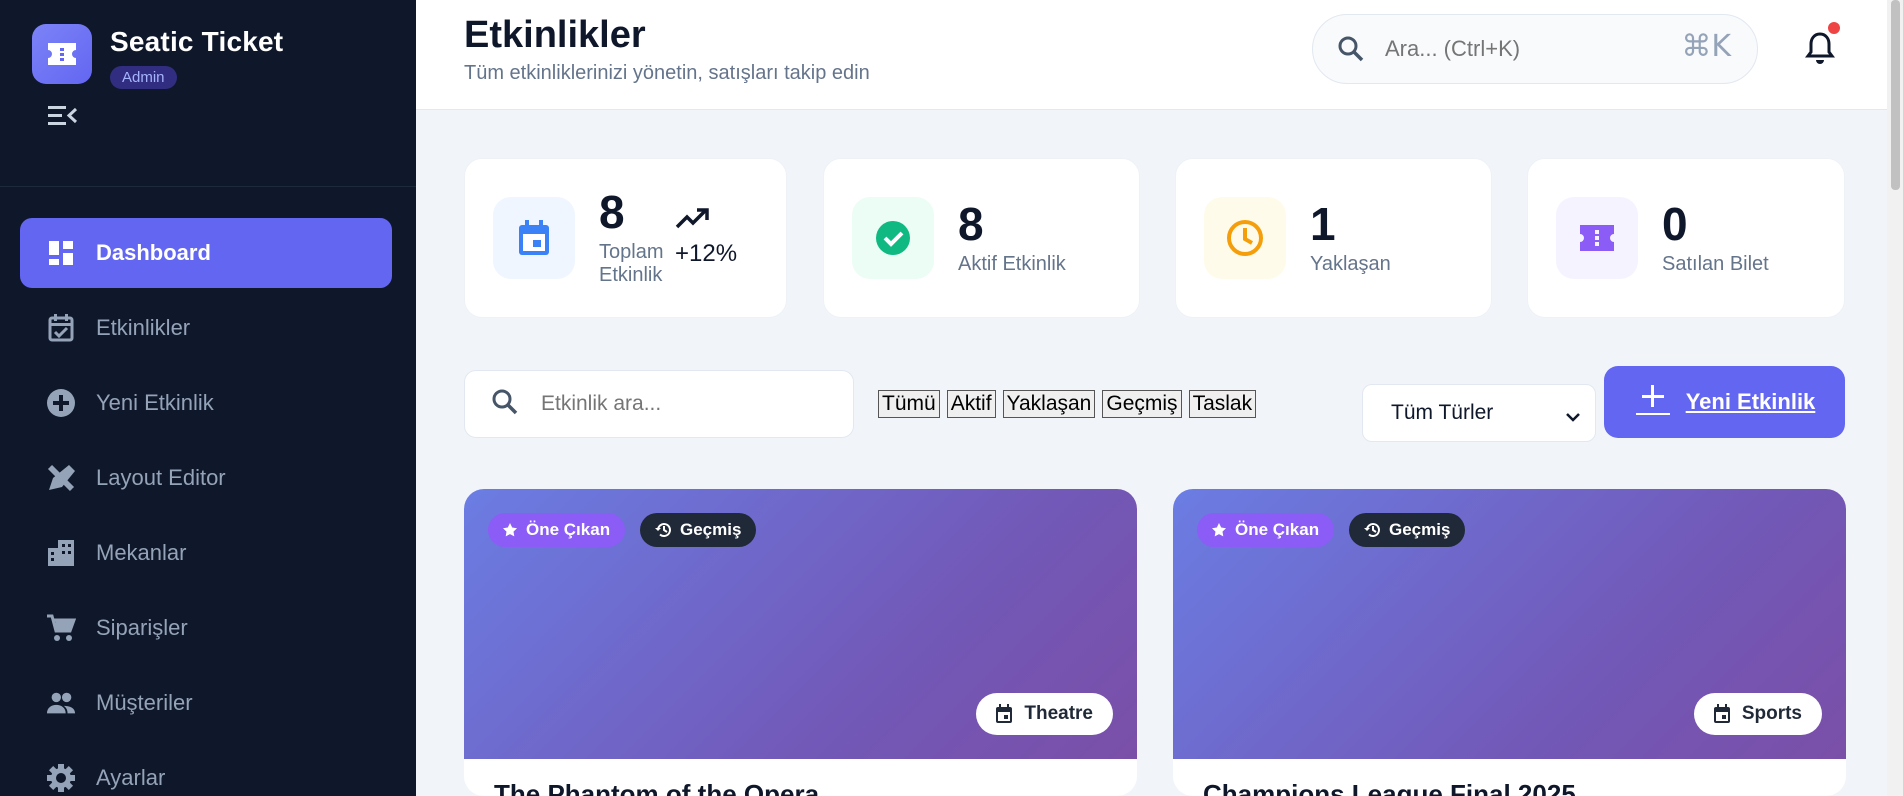 Image resolution: width=1903 pixels, height=796 pixels. I want to click on notification-bell-icon, so click(1820, 48).